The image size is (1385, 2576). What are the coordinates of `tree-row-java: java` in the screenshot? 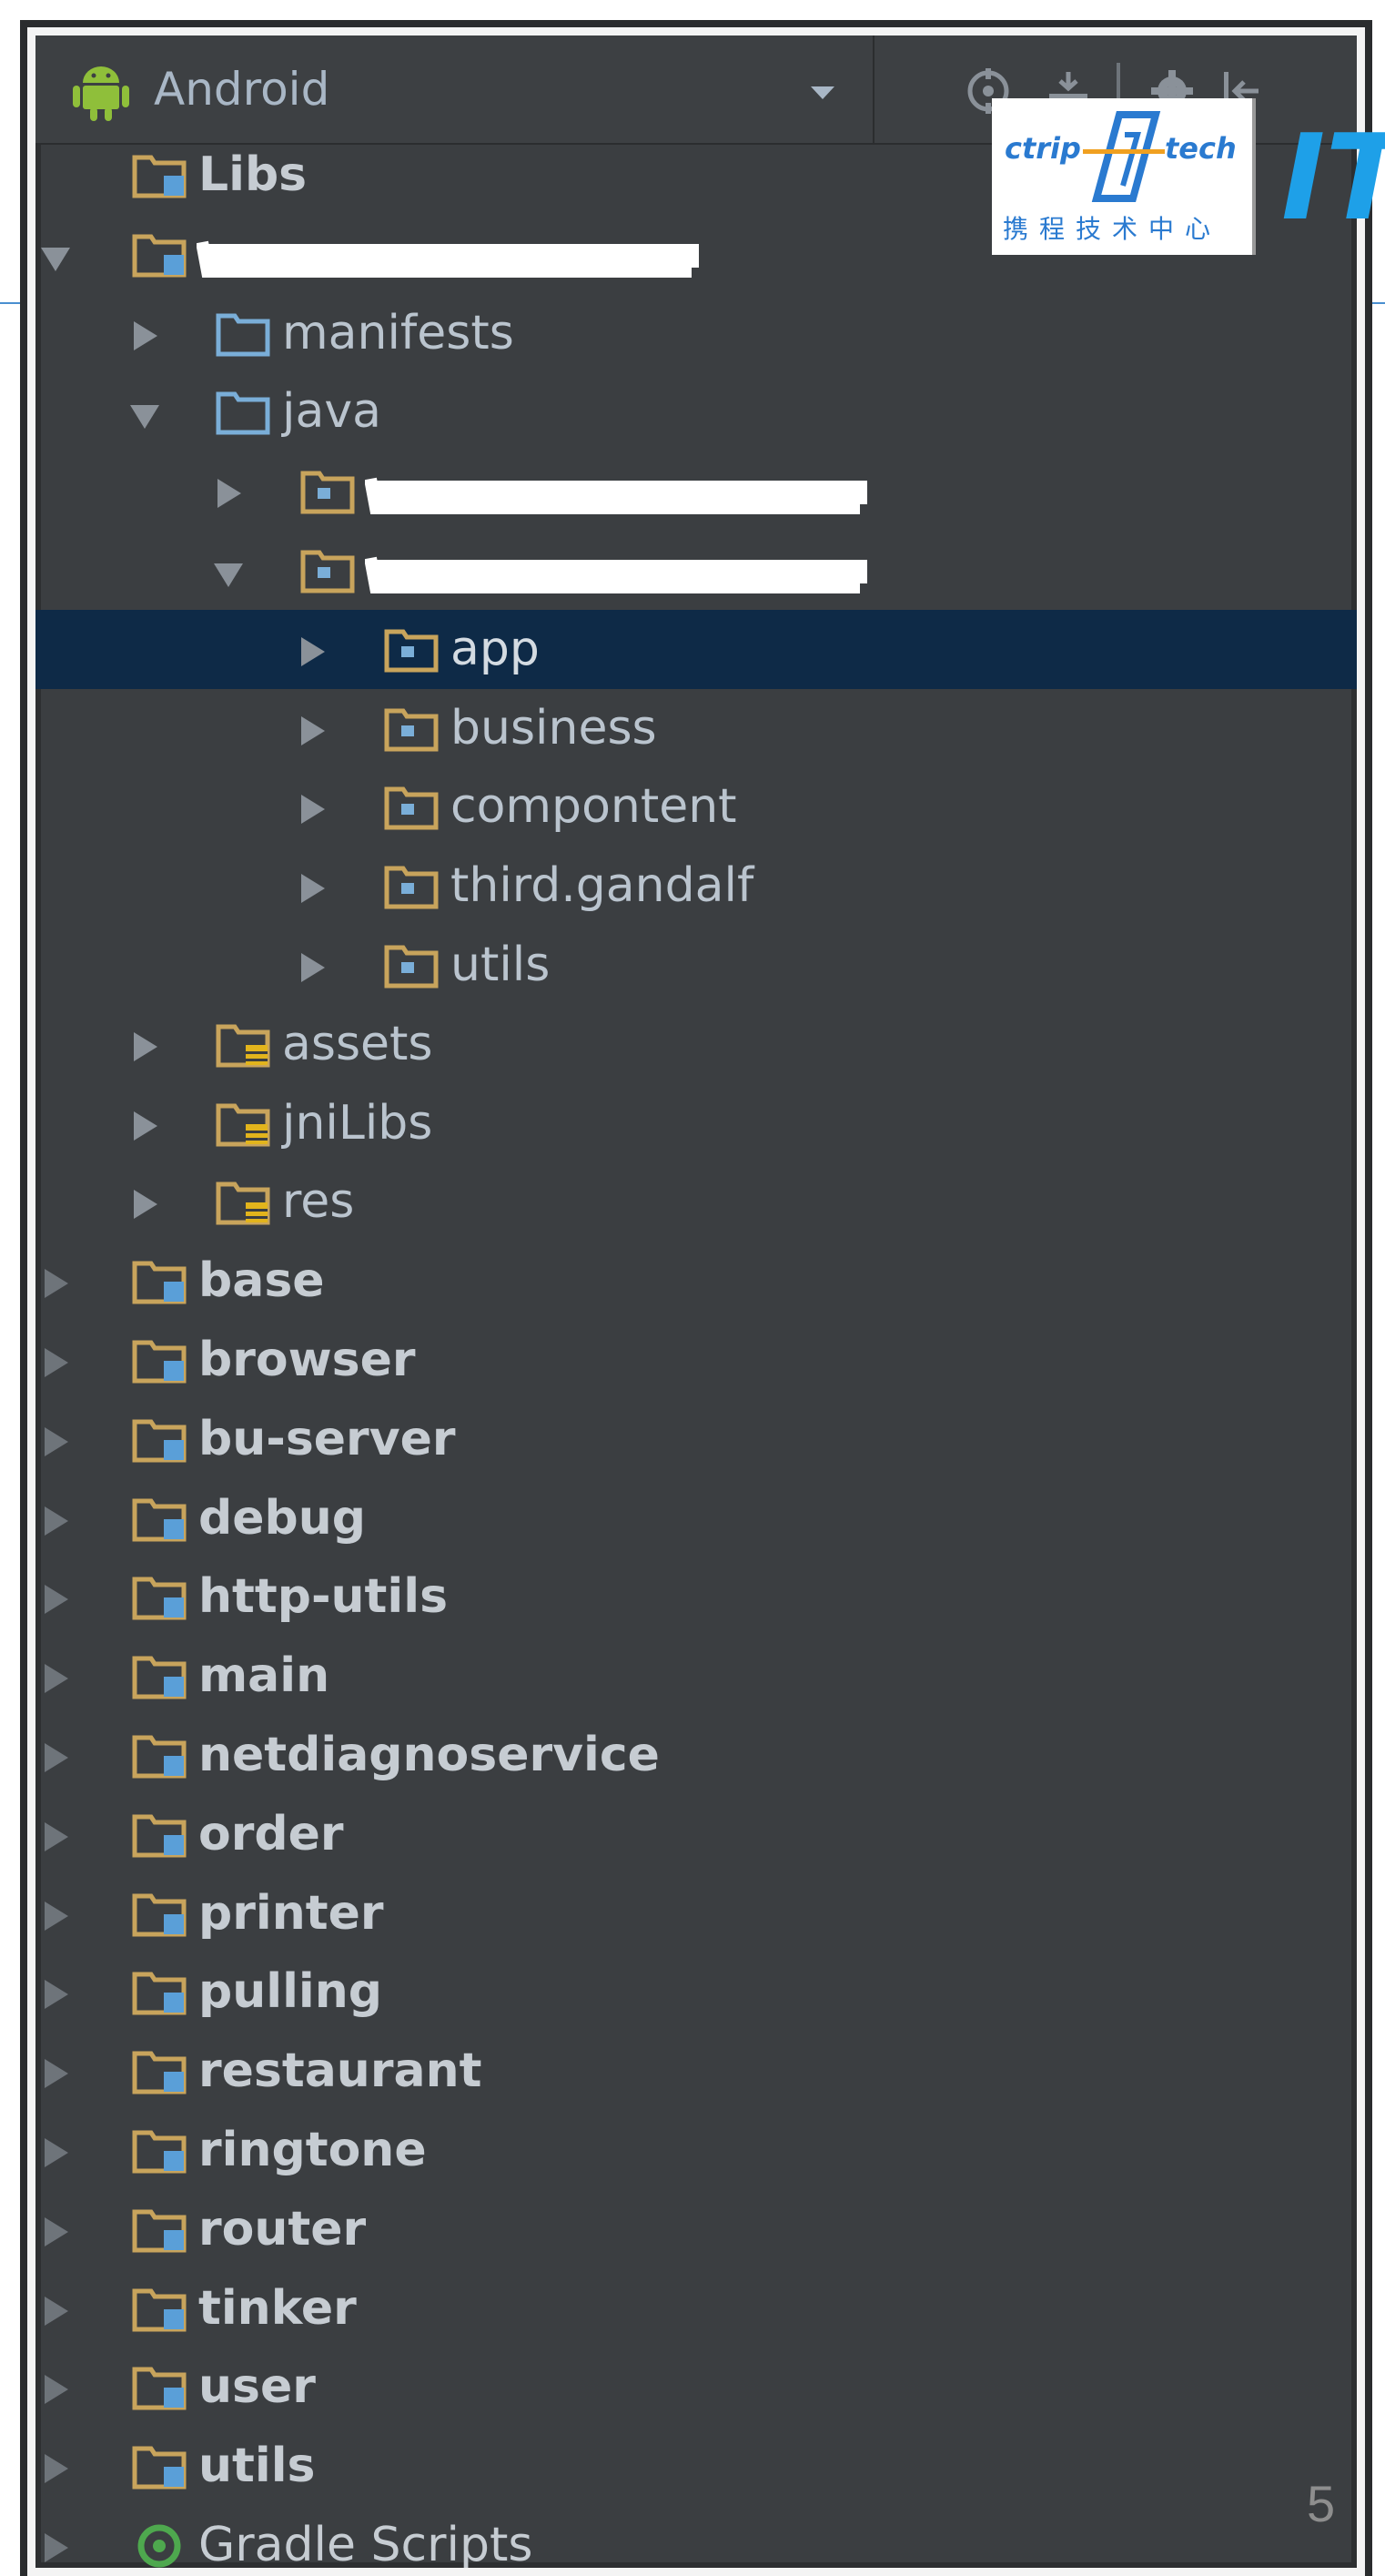 It's located at (696, 411).